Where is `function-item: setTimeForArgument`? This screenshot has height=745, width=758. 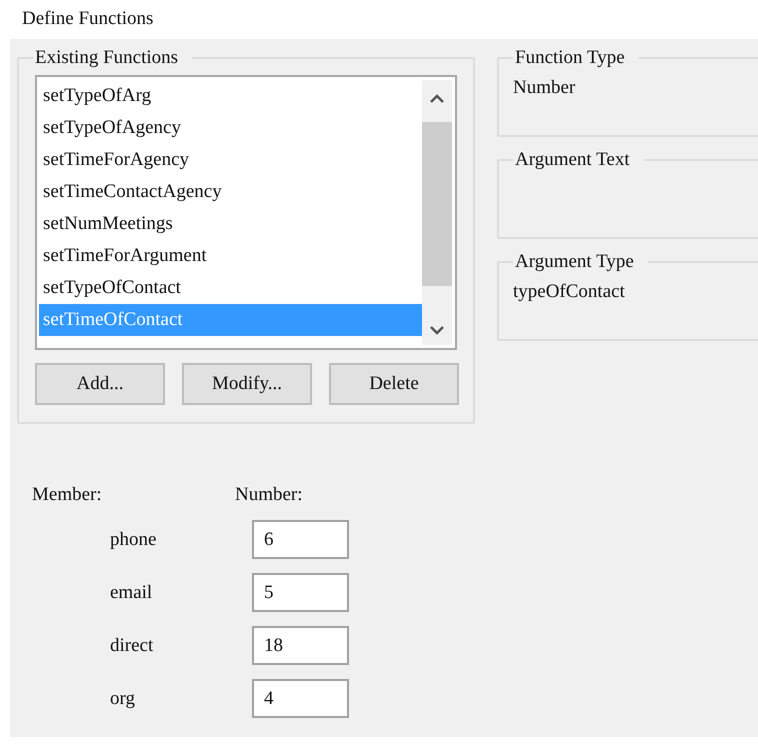
function-item: setTimeForArgument is located at coordinates (230, 256).